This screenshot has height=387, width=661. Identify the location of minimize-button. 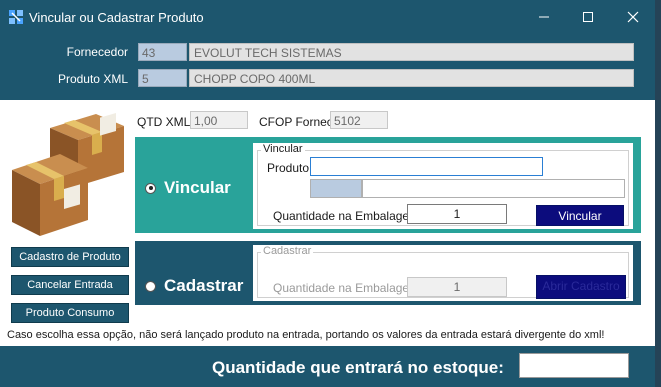
(544, 17).